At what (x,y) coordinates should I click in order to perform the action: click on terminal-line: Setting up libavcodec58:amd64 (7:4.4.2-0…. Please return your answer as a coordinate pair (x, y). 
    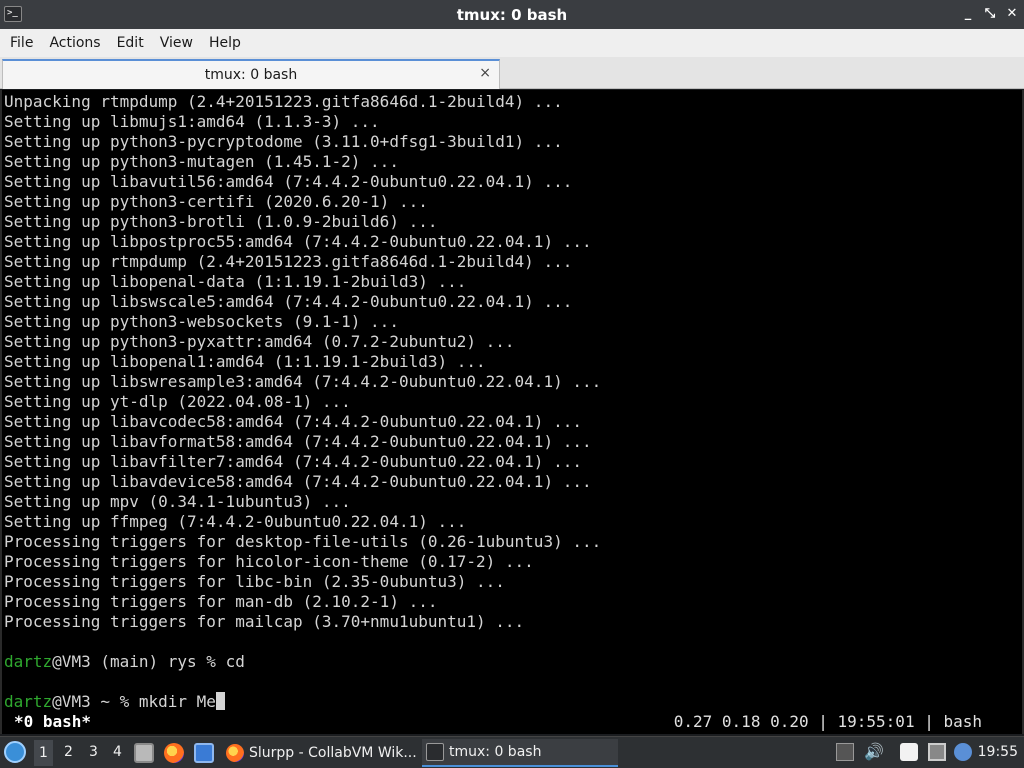
    Looking at the image, I should click on (293, 421).